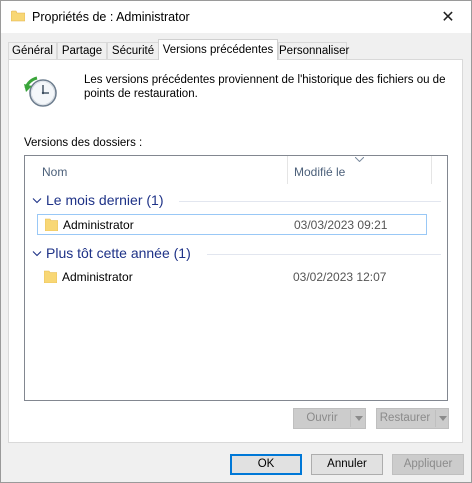  I want to click on title-bar: Propriétés de : Administrator ✕, so click(236, 17).